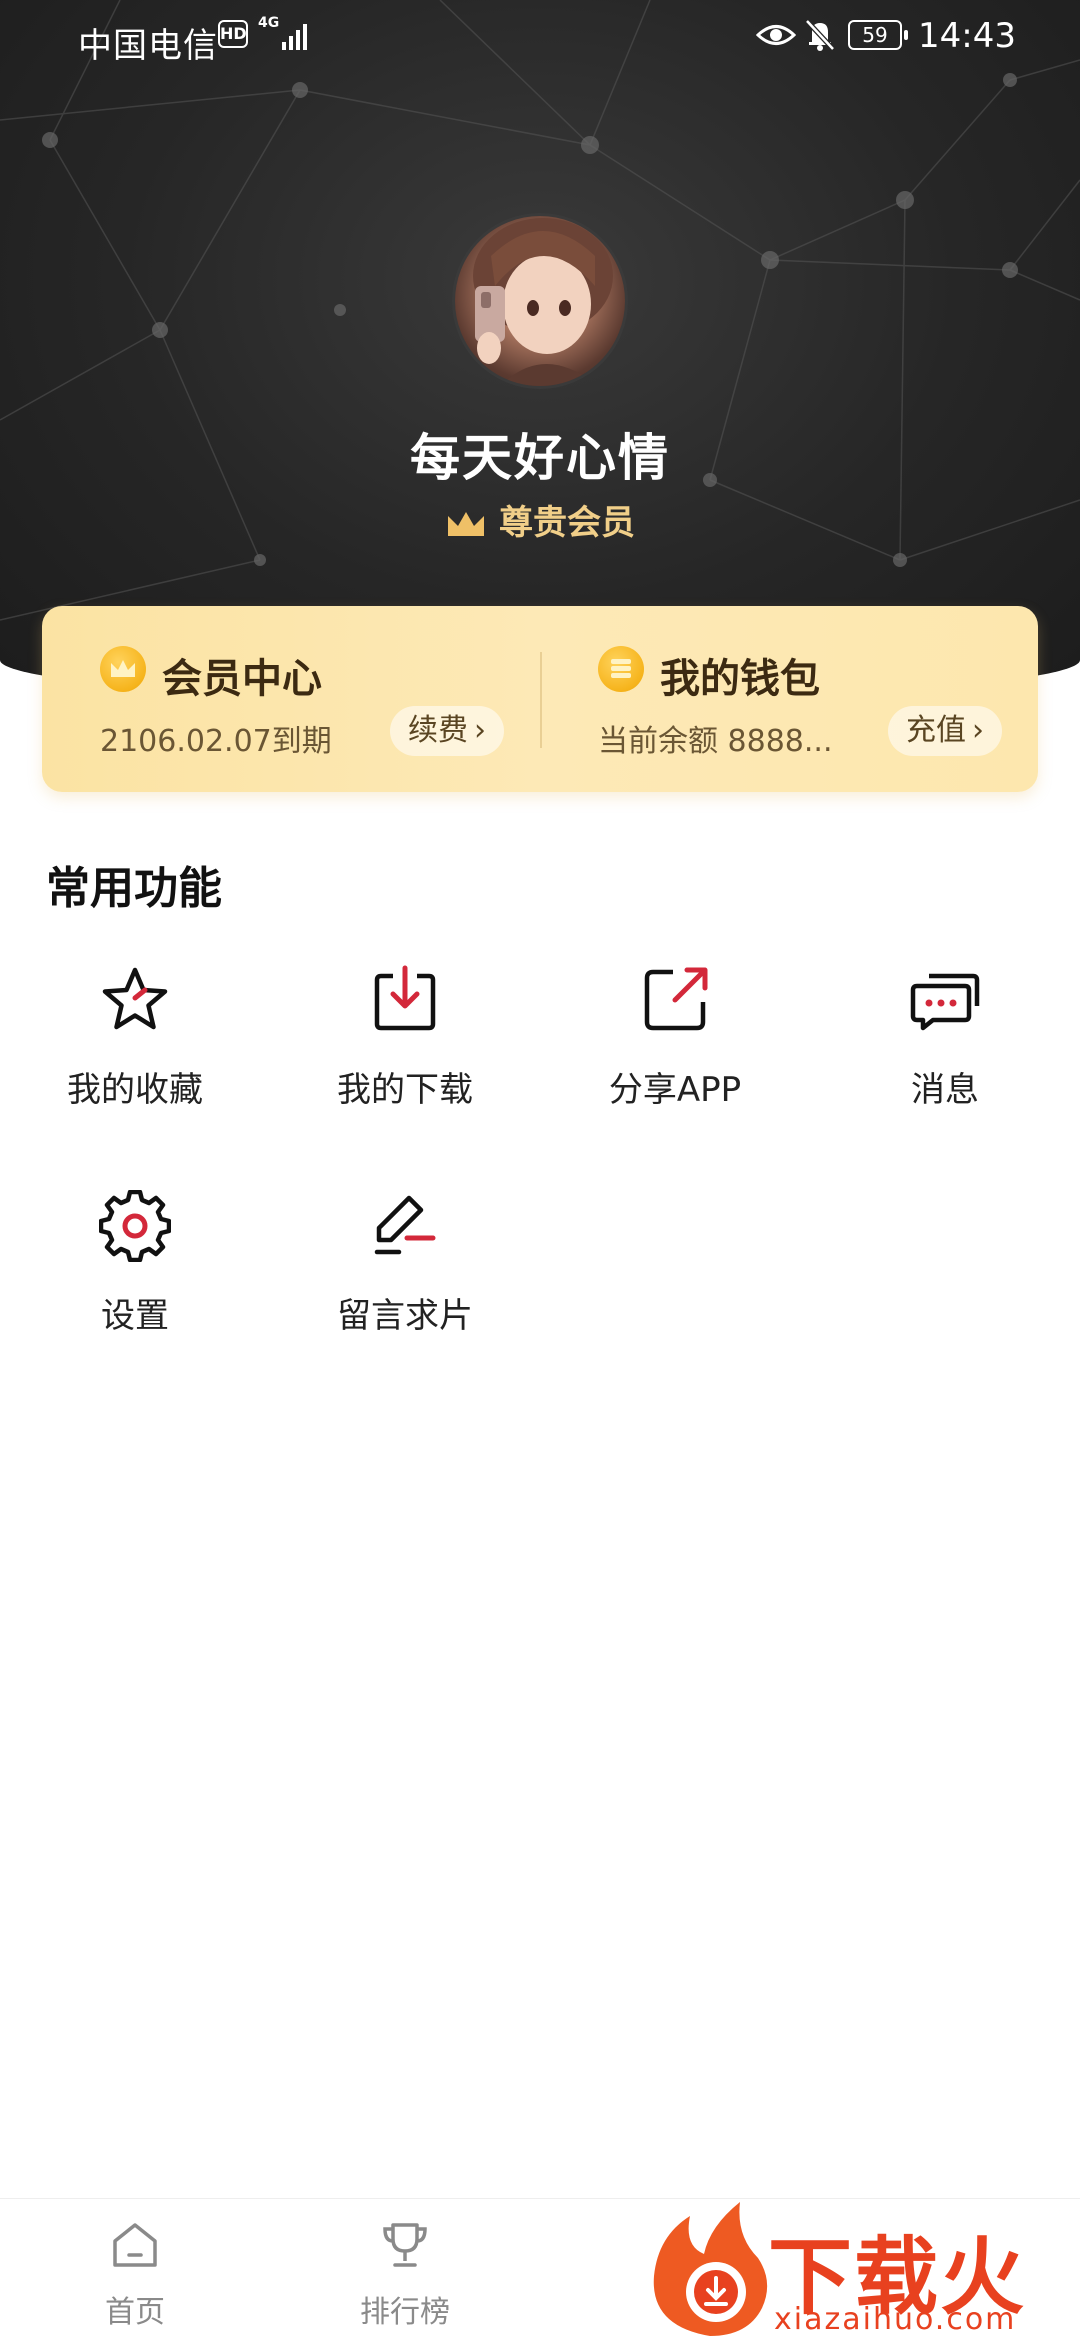 The width and height of the screenshot is (1080, 2340). What do you see at coordinates (135, 2269) in the screenshot?
I see `nav-home: 首页` at bounding box center [135, 2269].